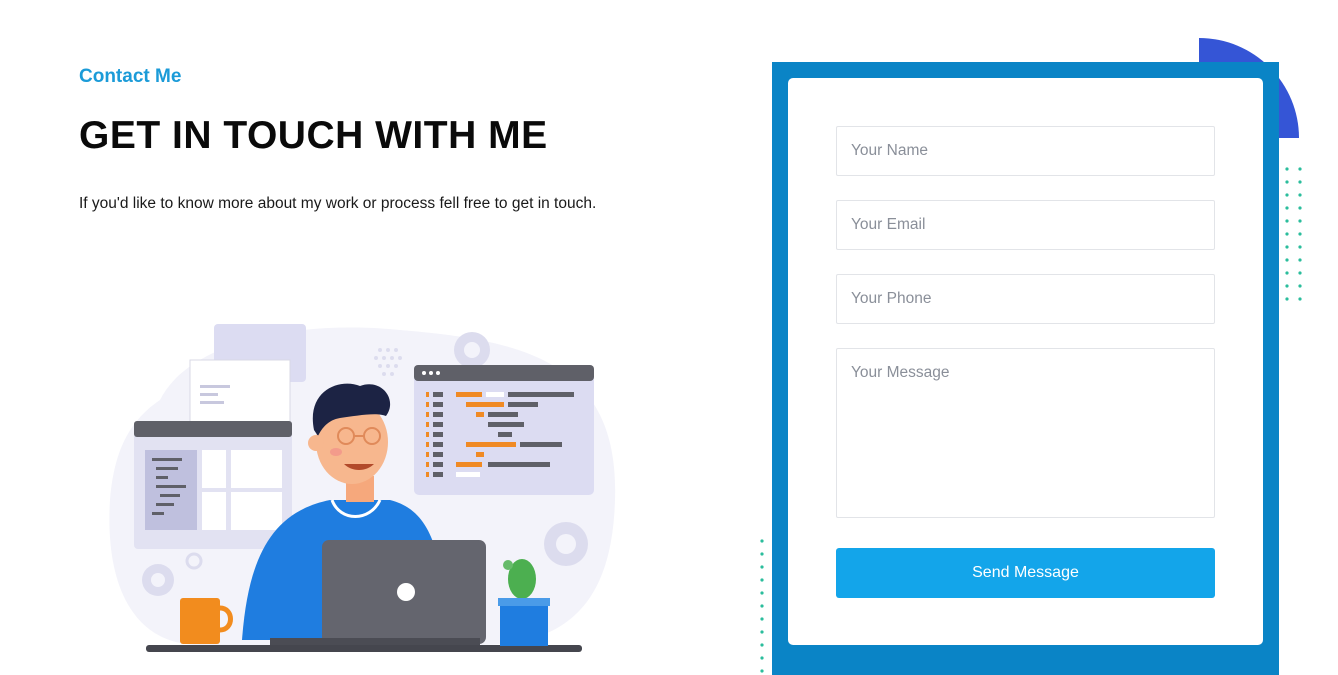  I want to click on section-eyebrow: Contact Me, so click(130, 76).